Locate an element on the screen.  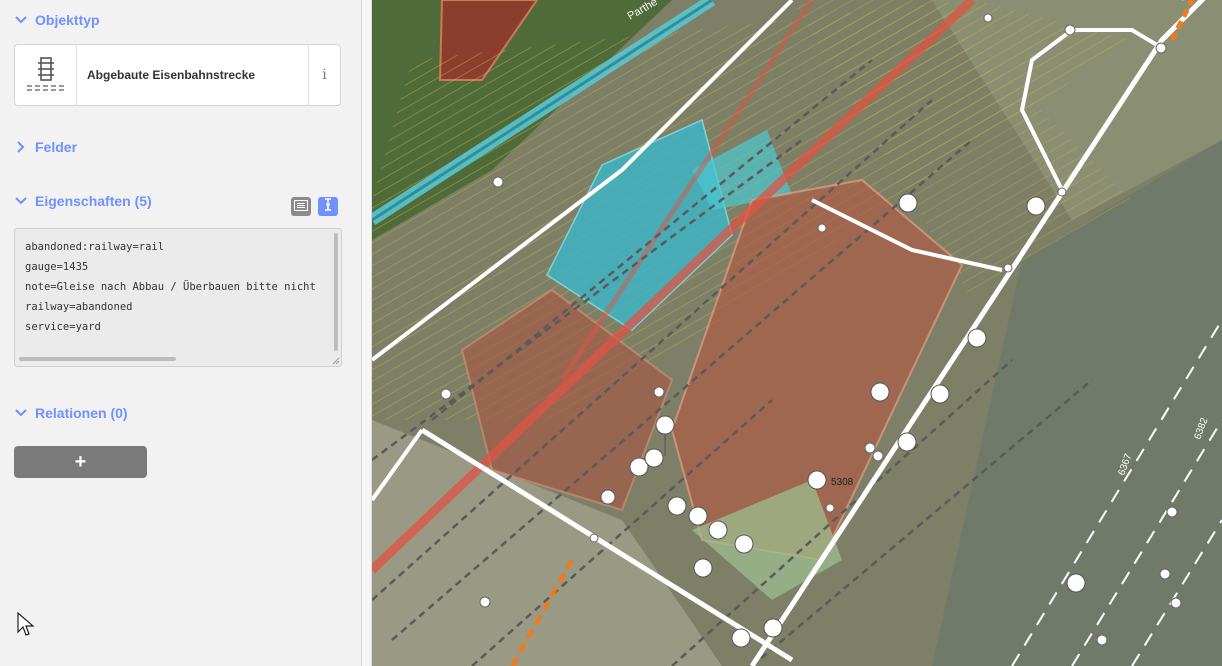
horizontal-scrollbar is located at coordinates (97, 359).